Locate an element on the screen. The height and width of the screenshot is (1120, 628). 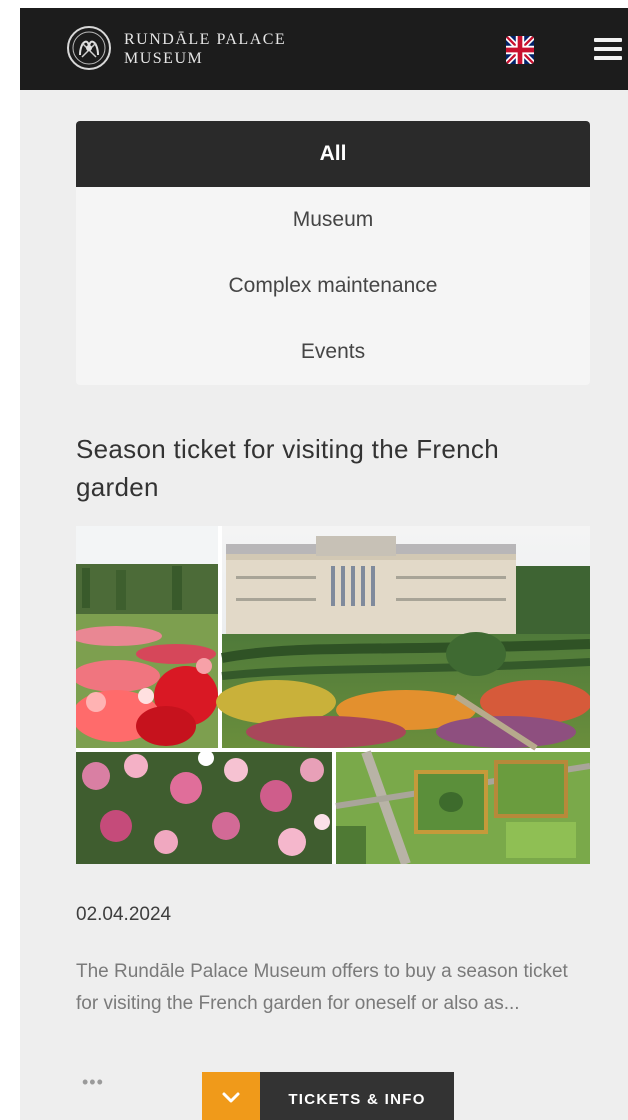
chevron-down-icon is located at coordinates (231, 1097).